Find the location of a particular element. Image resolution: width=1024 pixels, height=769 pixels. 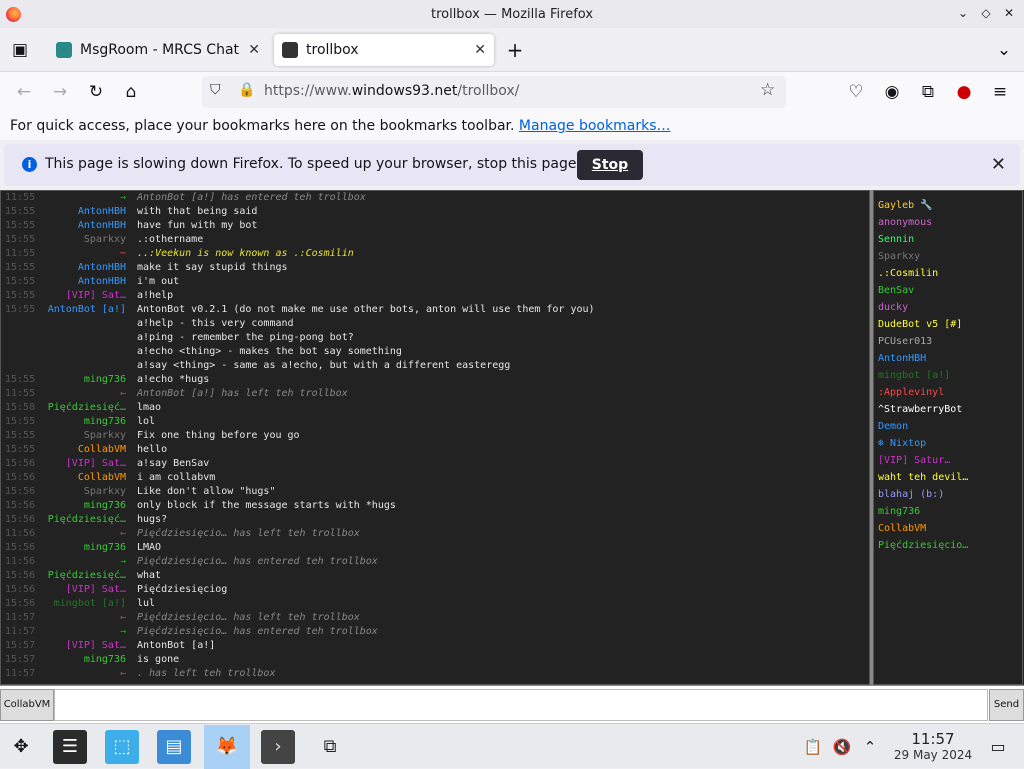

user-list-item: anonymous is located at coordinates (948, 222).